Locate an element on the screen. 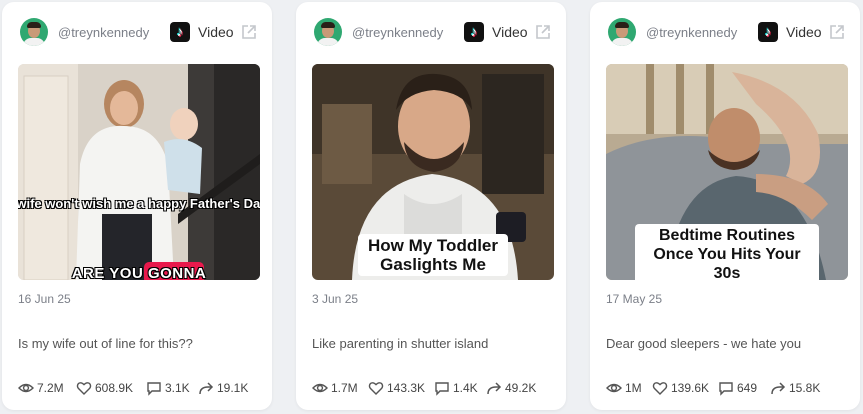 This screenshot has width=863, height=414. post-date: 3 Jun 25 is located at coordinates (335, 299).